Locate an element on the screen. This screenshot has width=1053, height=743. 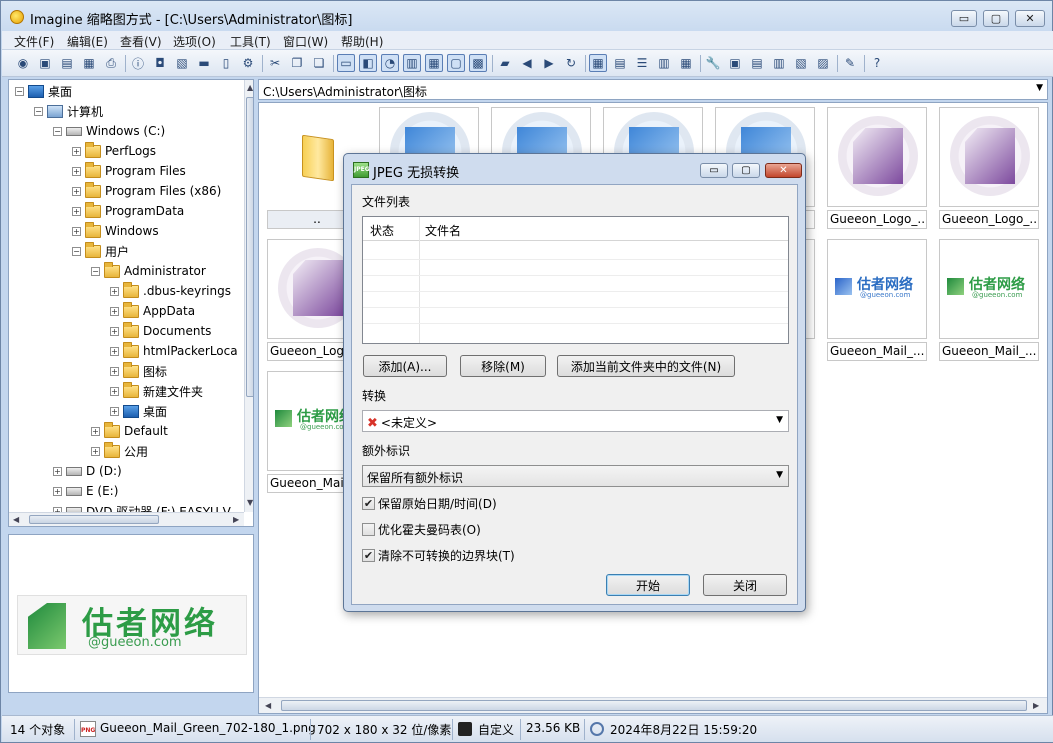
eye-icon: ◉ is located at coordinates (23, 63).